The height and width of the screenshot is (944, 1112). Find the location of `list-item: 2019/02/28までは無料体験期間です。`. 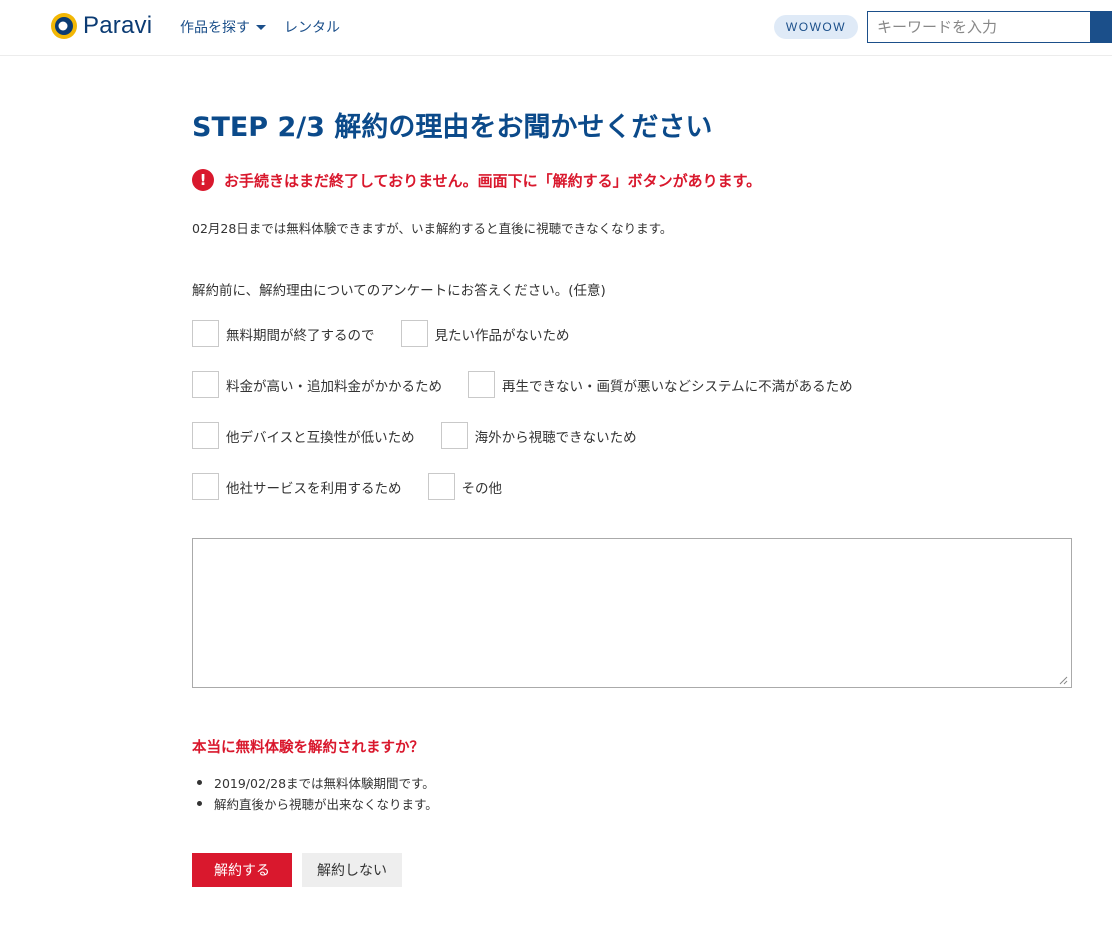

list-item: 2019/02/28までは無料体験期間です。 is located at coordinates (317, 782).